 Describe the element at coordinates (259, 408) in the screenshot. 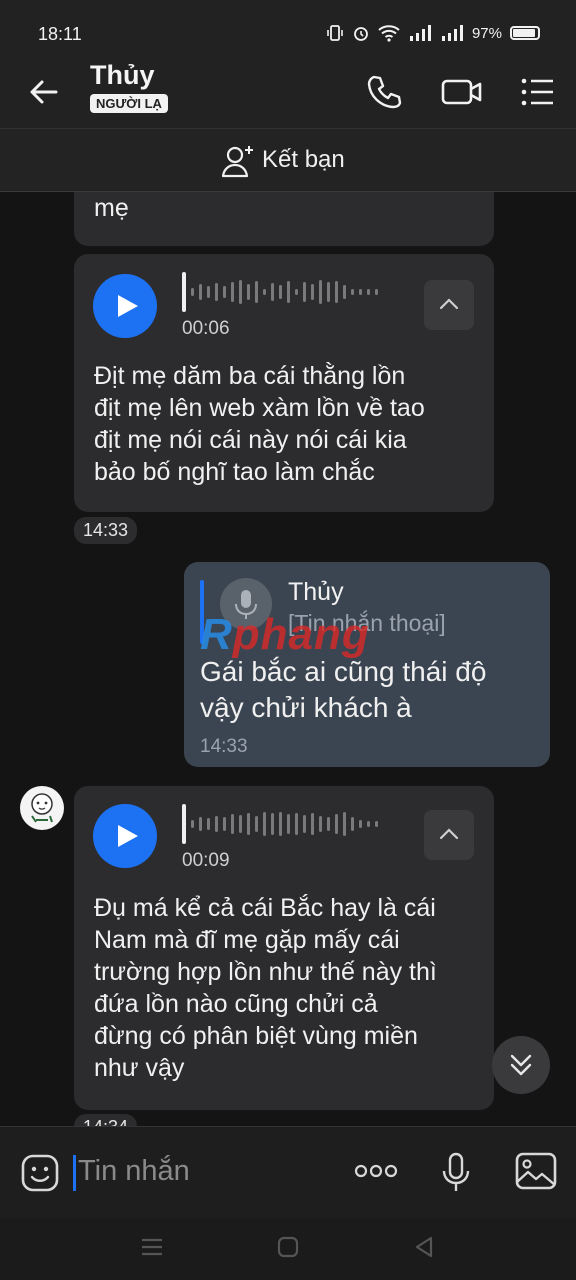

I see `transcript-line: địt mẹ lên web xàm lồn về tao` at that location.